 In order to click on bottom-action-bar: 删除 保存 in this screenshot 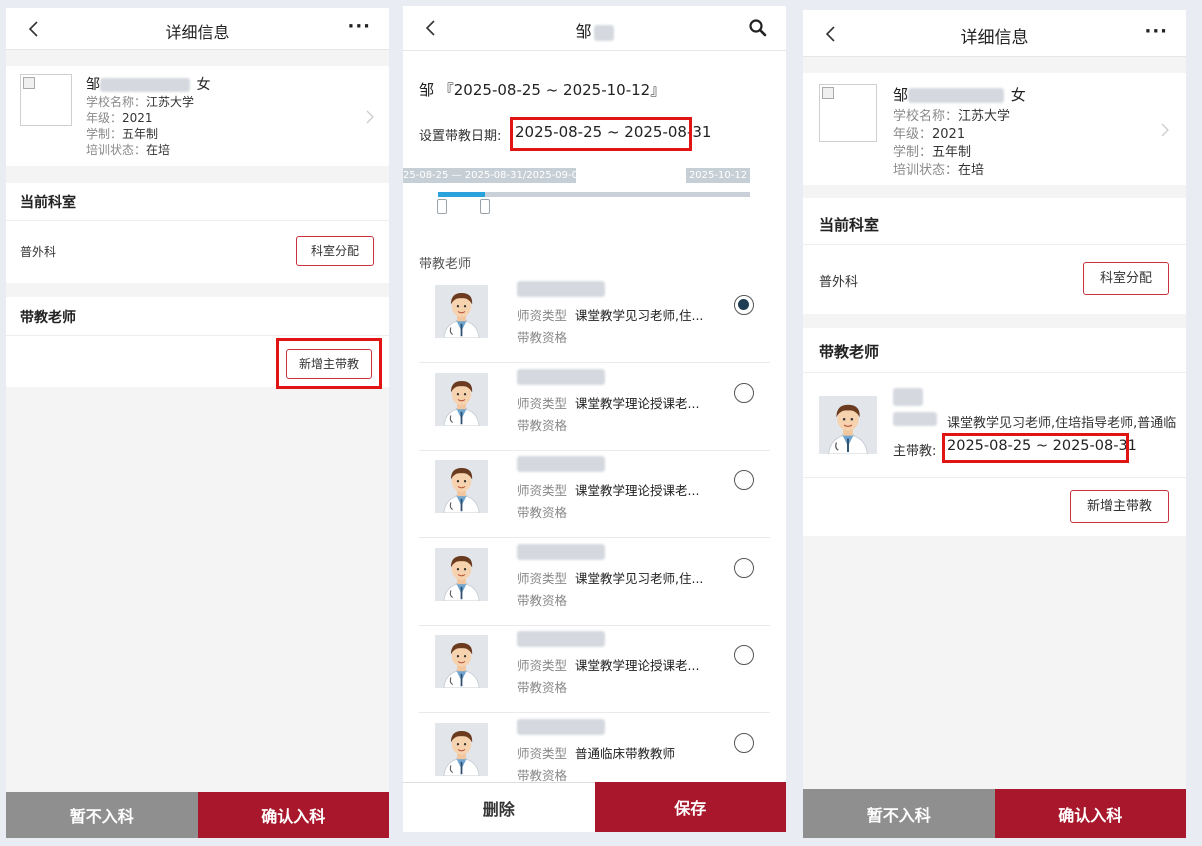, I will do `click(594, 807)`.